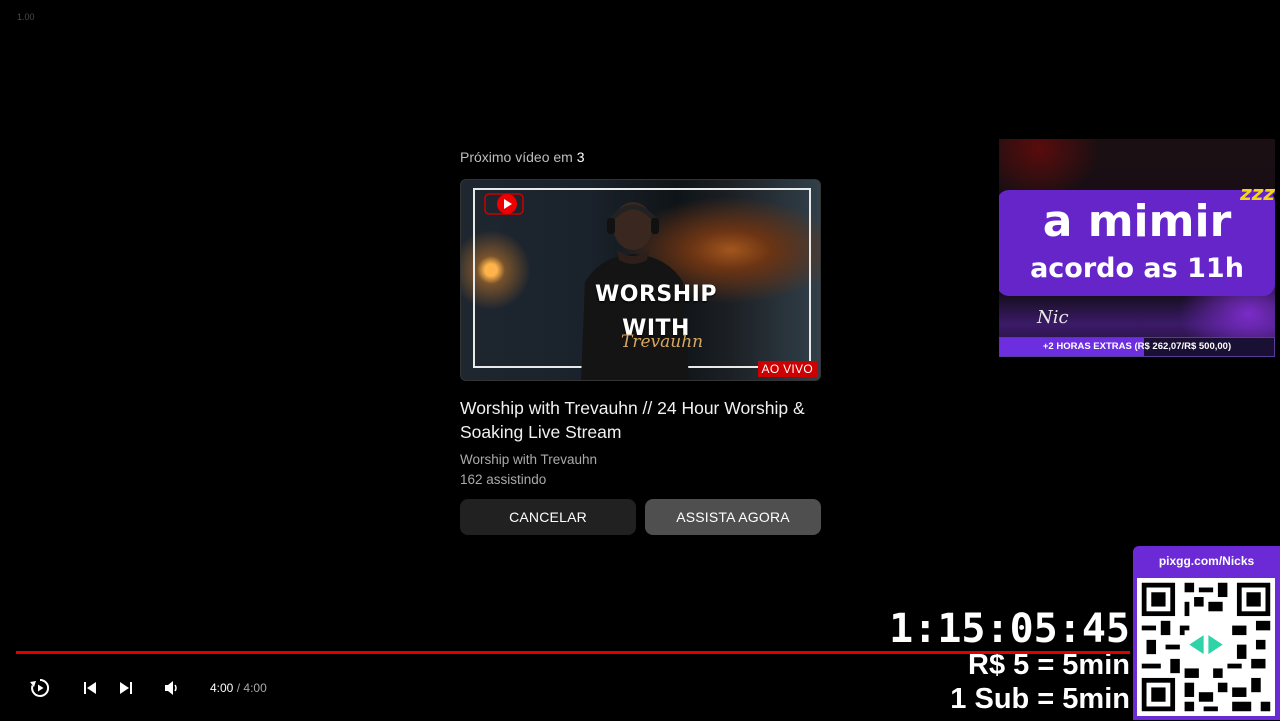 The height and width of the screenshot is (721, 1280). I want to click on skip-previous-icon, so click(90, 688).